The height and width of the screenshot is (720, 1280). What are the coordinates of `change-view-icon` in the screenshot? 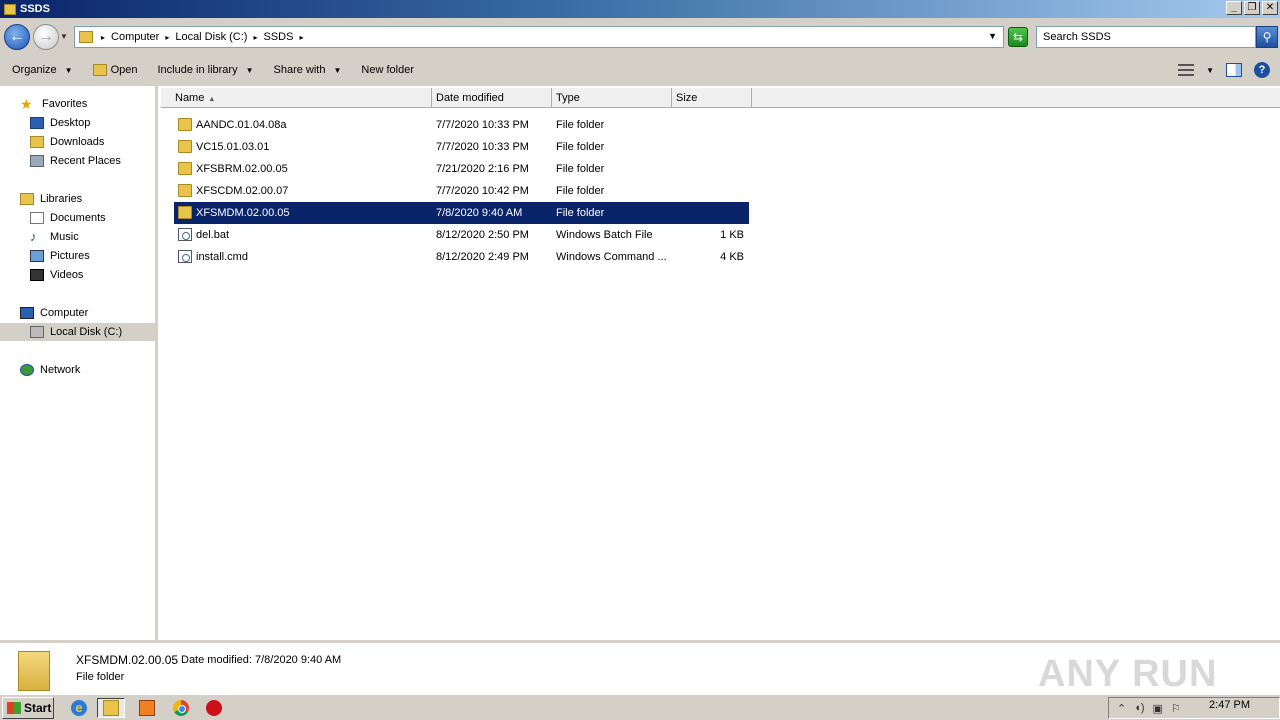 It's located at (1186, 70).